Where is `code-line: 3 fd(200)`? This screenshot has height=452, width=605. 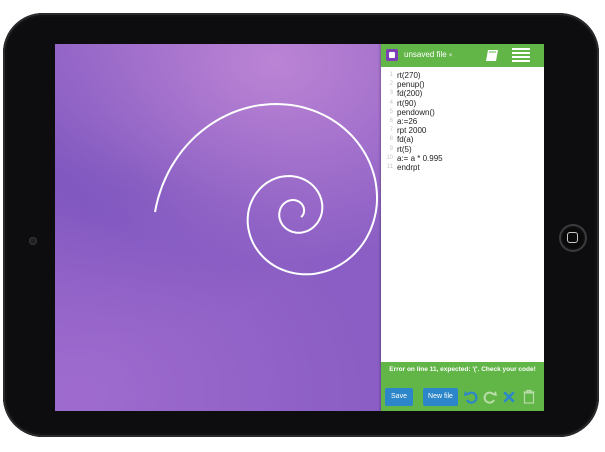 code-line: 3 fd(200) is located at coordinates (462, 93).